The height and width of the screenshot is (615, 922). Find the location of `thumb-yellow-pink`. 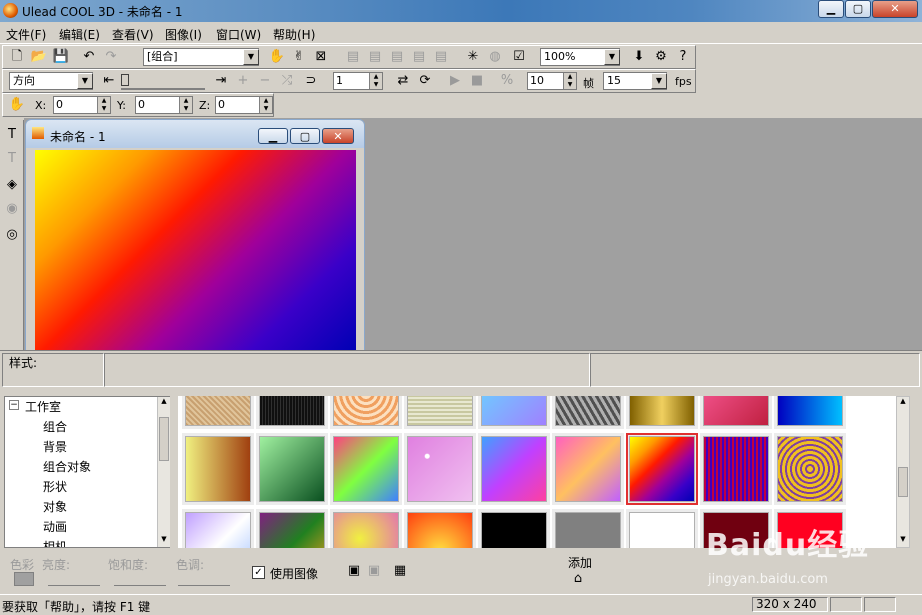

thumb-yellow-pink is located at coordinates (366, 528).